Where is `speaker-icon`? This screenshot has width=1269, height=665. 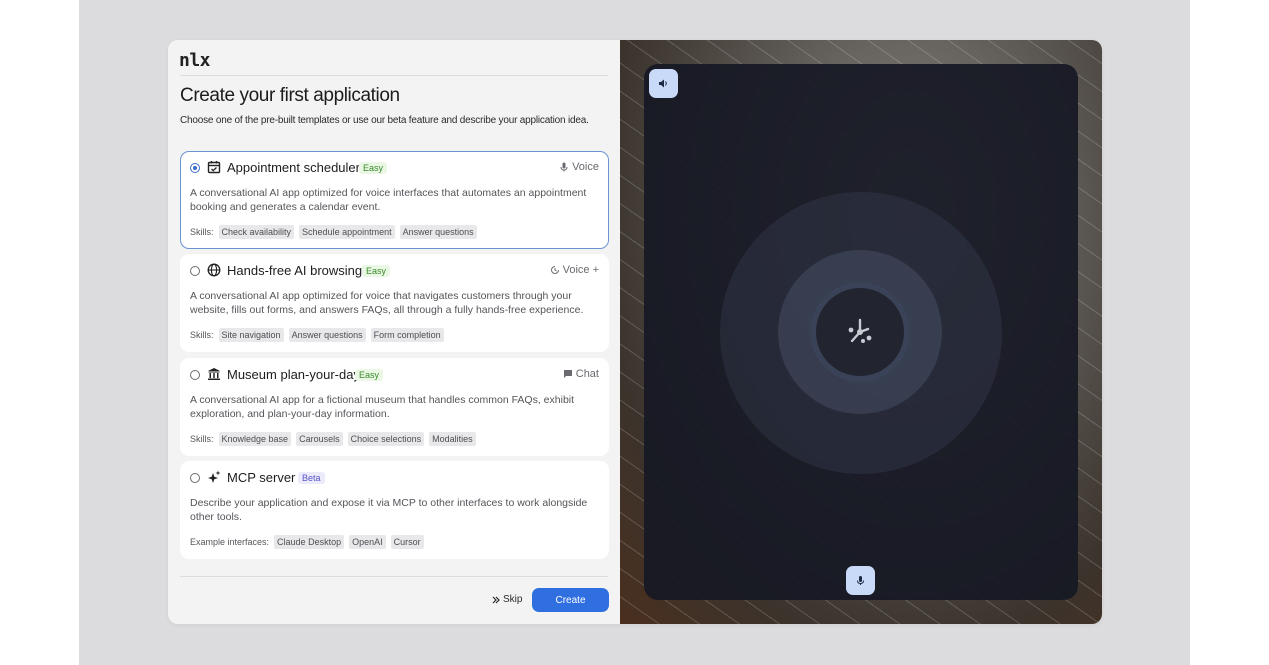
speaker-icon is located at coordinates (663, 83).